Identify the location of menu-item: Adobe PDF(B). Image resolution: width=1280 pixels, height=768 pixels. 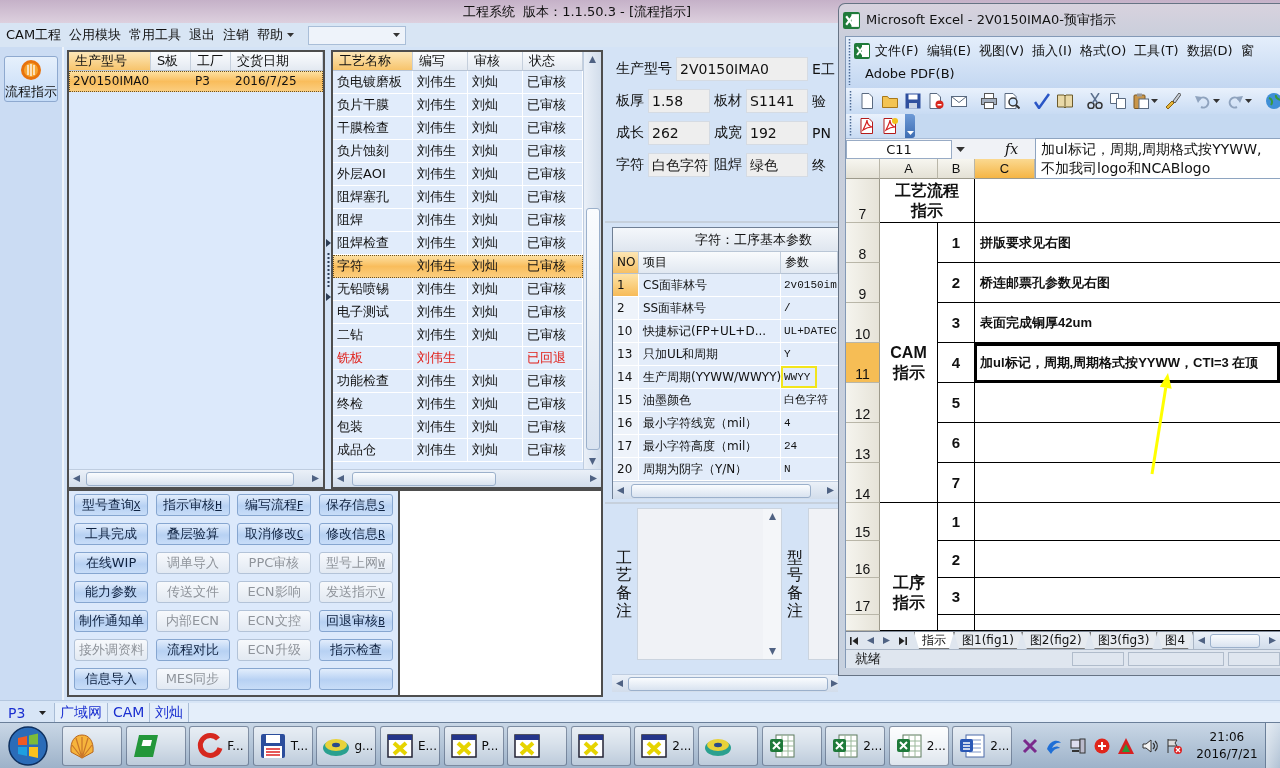
(910, 73).